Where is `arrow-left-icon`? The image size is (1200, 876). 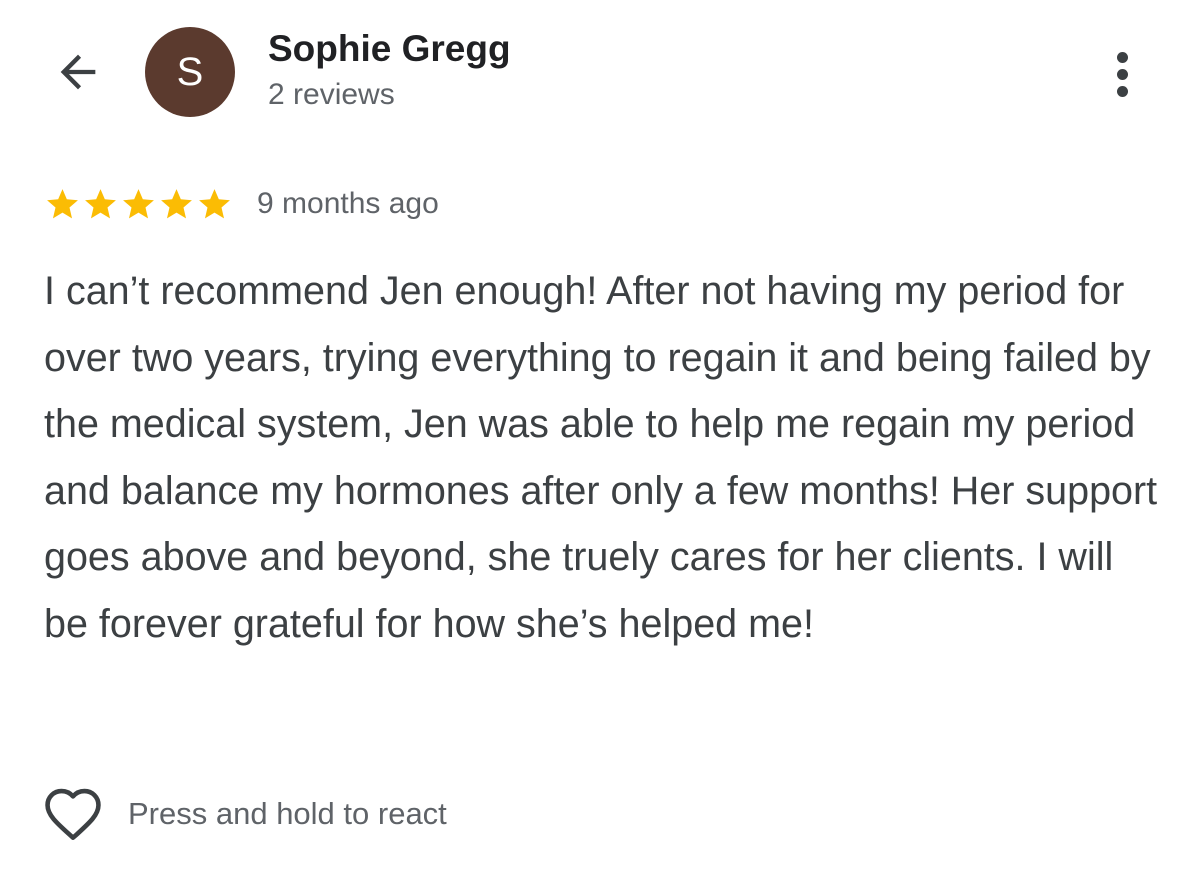 arrow-left-icon is located at coordinates (78, 72).